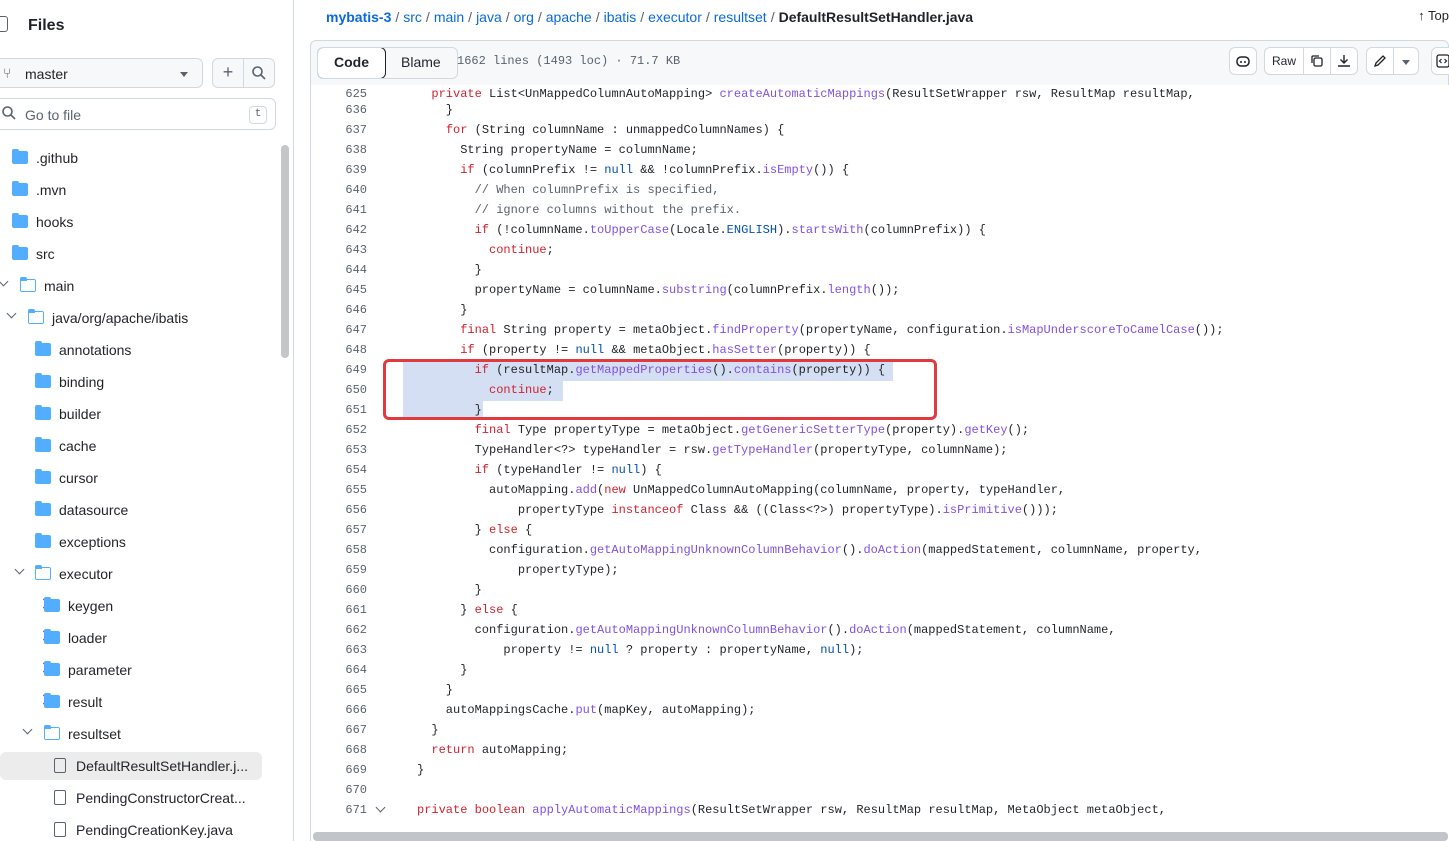 This screenshot has height=841, width=1449. Describe the element at coordinates (339, 510) in the screenshot. I see `line-number: 656` at that location.